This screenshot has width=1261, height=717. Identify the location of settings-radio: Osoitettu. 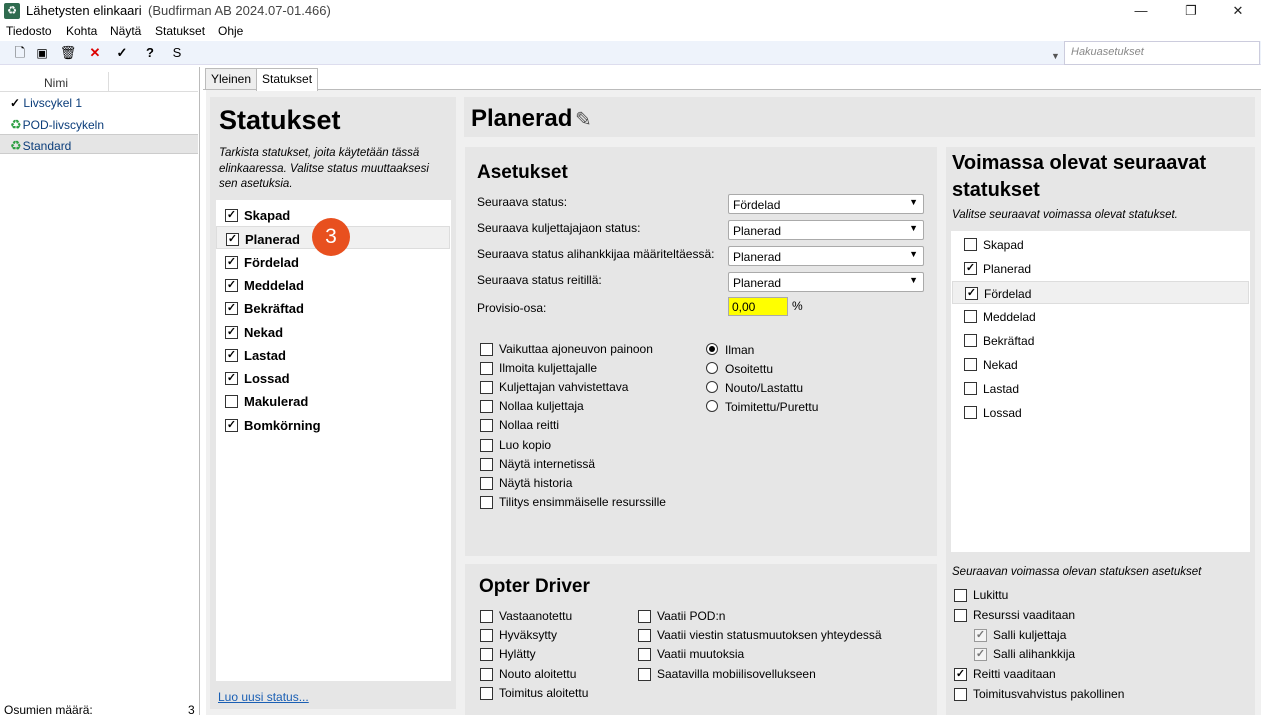
(776, 370).